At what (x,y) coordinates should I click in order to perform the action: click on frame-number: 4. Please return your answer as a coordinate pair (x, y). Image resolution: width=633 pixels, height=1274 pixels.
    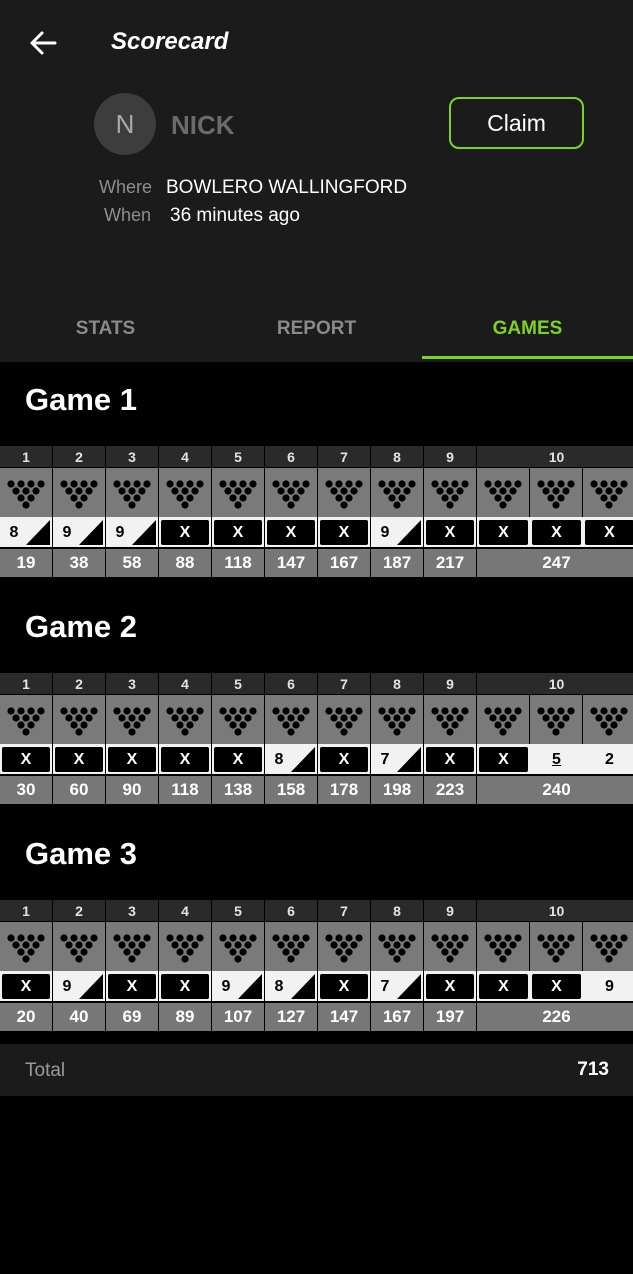
    Looking at the image, I should click on (185, 456).